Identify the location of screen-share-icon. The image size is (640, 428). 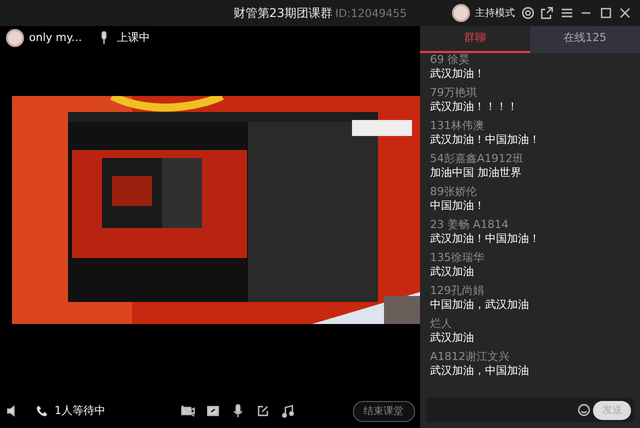
(213, 411).